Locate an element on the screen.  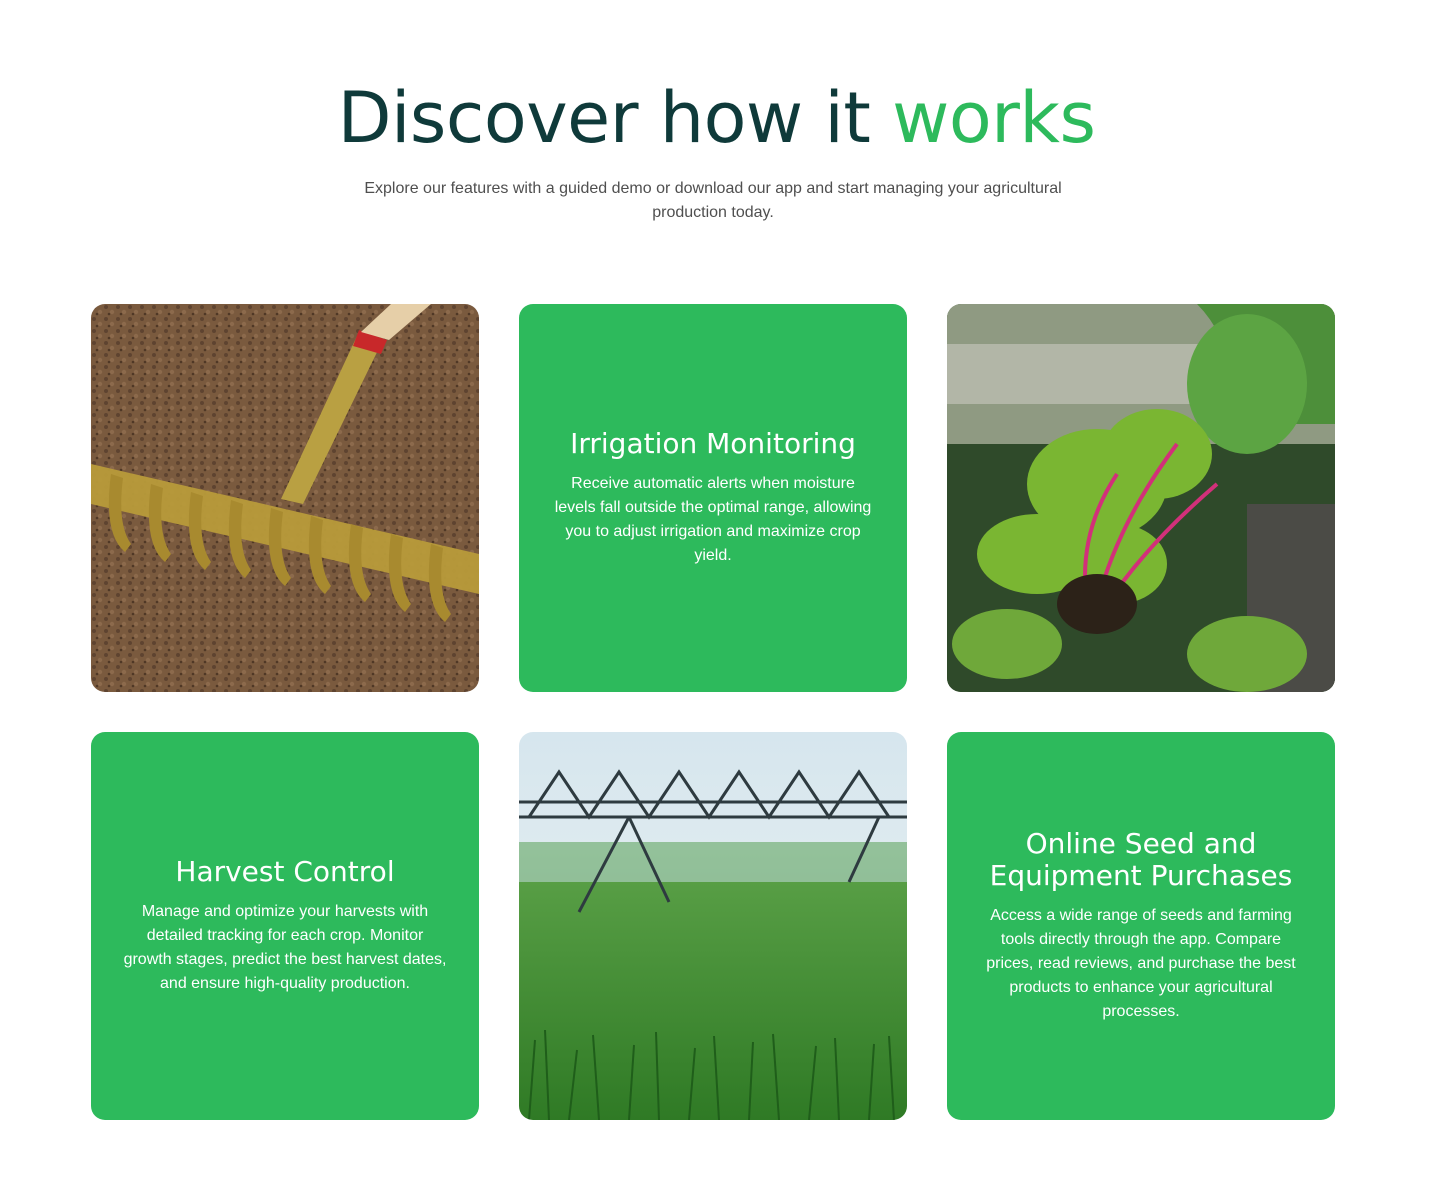
sprinkler-photo-illustration is located at coordinates (713, 926).